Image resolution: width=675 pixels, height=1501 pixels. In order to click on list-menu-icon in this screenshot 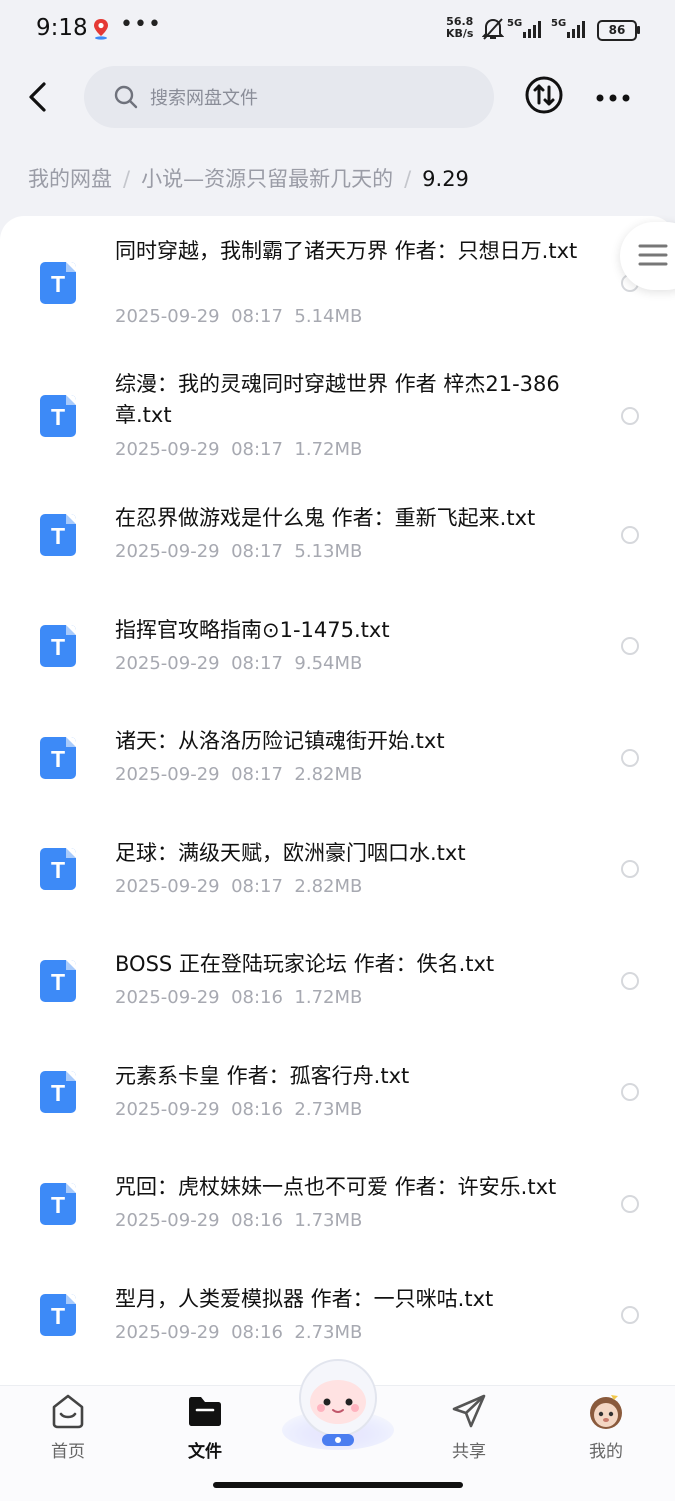, I will do `click(653, 255)`.